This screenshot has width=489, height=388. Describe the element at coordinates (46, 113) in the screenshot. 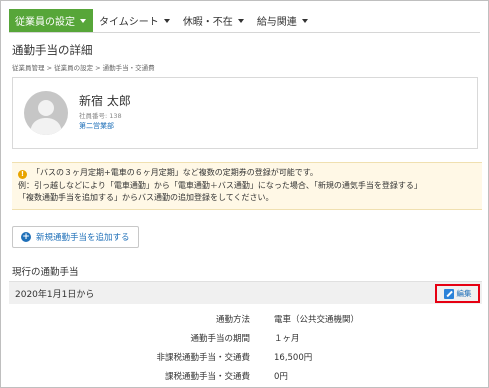

I see `avatar-icon` at that location.